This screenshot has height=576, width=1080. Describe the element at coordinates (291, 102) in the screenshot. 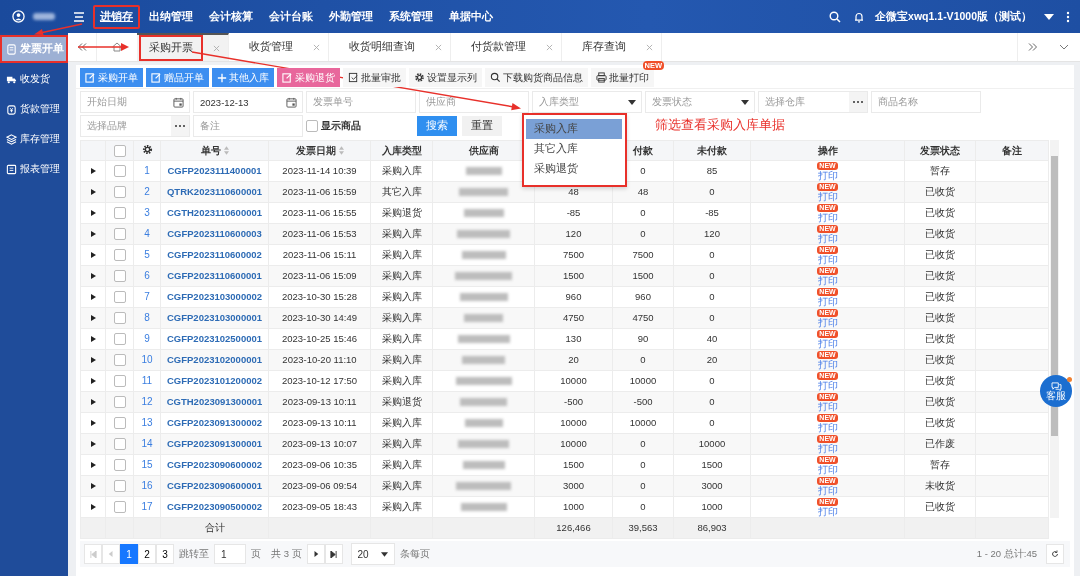

I see `calendar-icon` at that location.